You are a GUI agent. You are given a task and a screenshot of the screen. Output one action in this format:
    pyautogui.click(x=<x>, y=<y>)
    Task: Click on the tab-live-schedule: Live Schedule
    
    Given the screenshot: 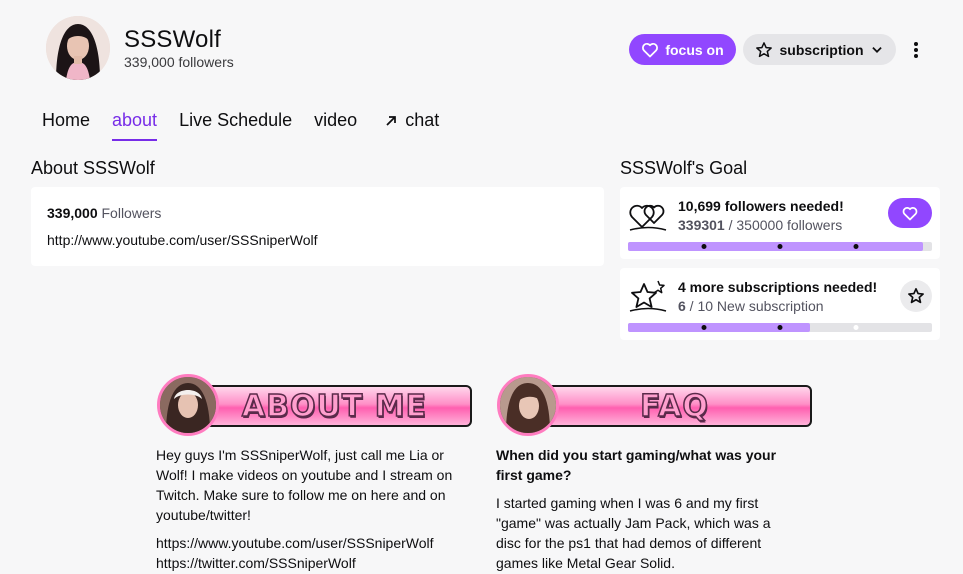 What is the action you would take?
    pyautogui.click(x=235, y=125)
    